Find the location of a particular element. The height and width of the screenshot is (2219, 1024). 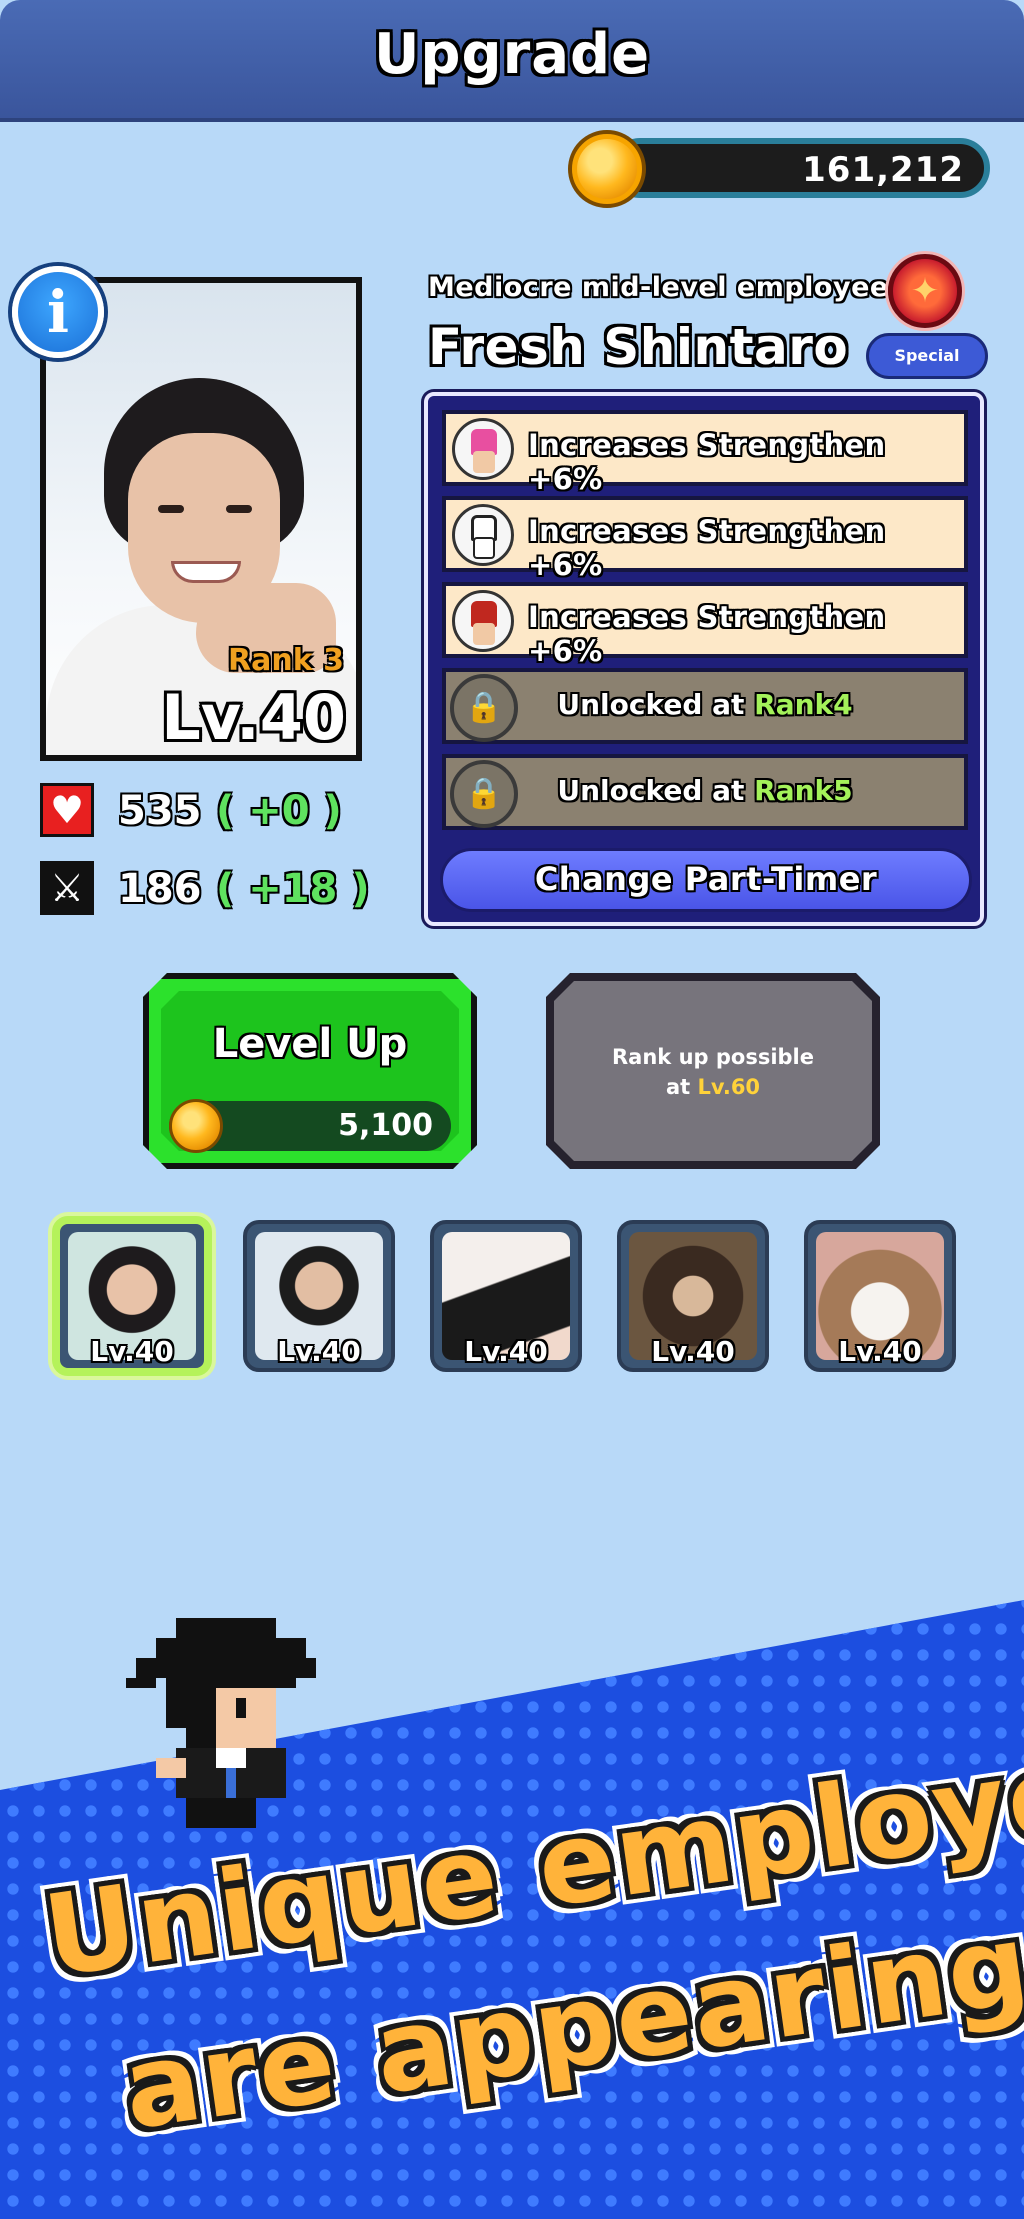

employee-name: Fresh Shintaro is located at coordinates (638, 347).